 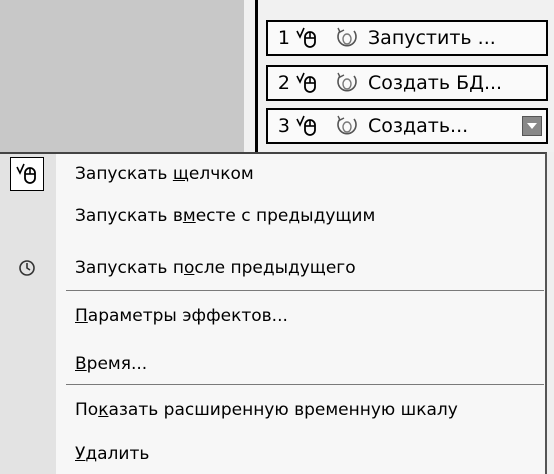 I want to click on pane-divider, so click(x=256, y=76).